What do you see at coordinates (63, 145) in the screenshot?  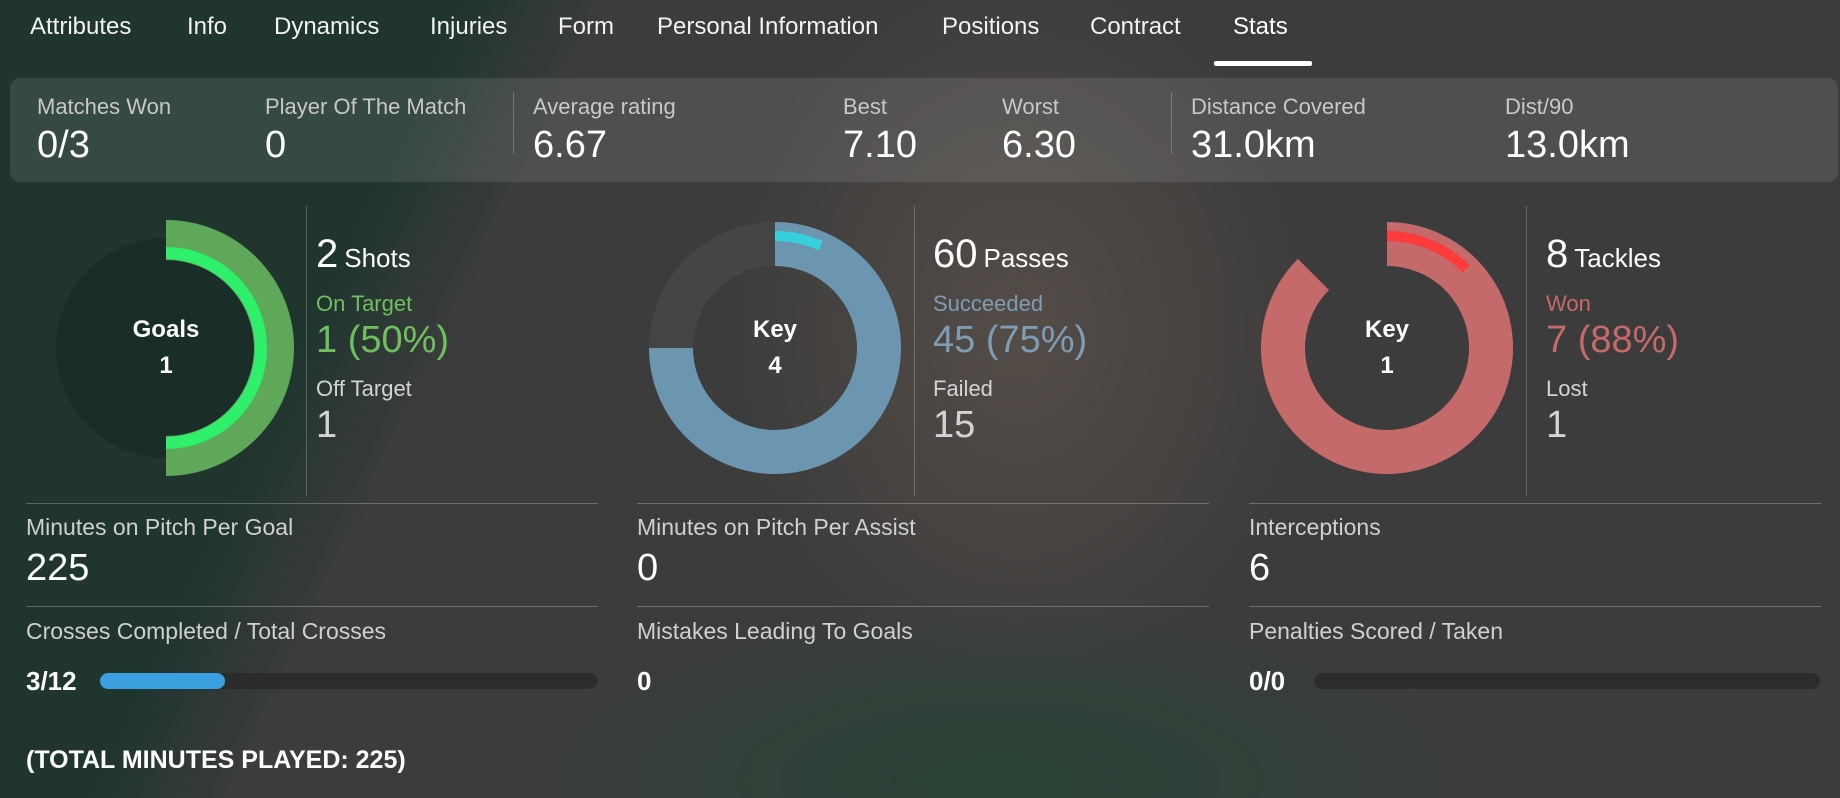 I see `stat-value: 0/3` at bounding box center [63, 145].